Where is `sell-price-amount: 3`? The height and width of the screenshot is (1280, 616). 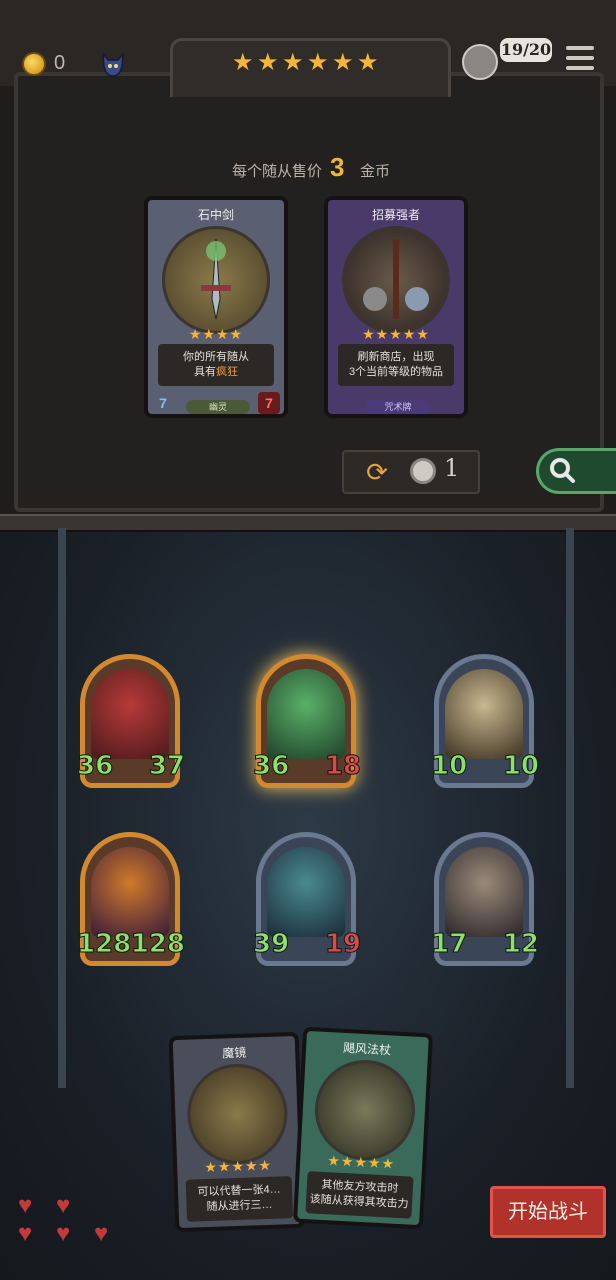 sell-price-amount: 3 is located at coordinates (337, 167).